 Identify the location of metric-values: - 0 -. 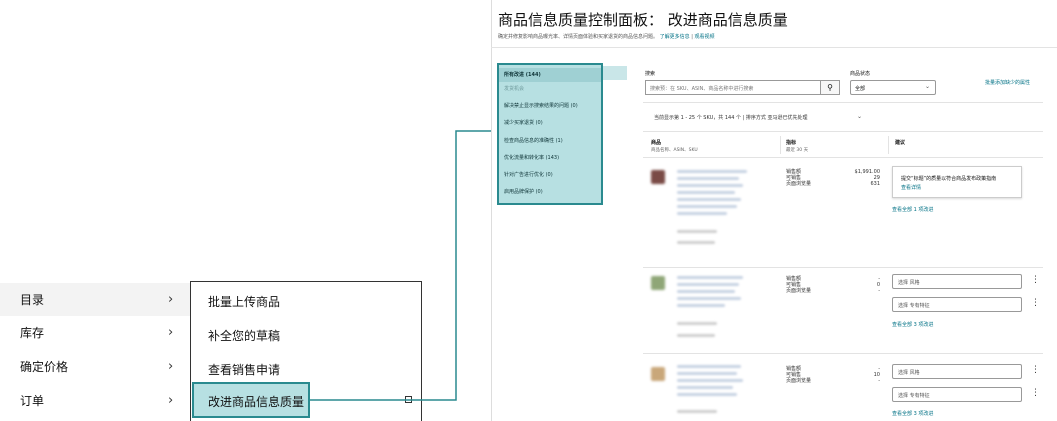
(860, 285).